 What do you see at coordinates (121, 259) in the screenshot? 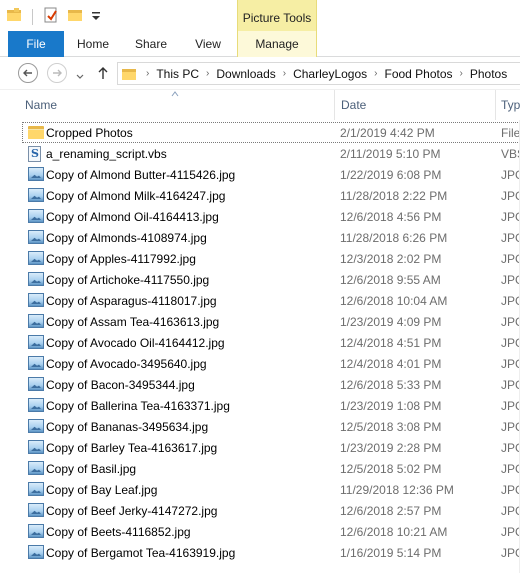
I see `file-name: Copy of Apples-4117992.jpg` at bounding box center [121, 259].